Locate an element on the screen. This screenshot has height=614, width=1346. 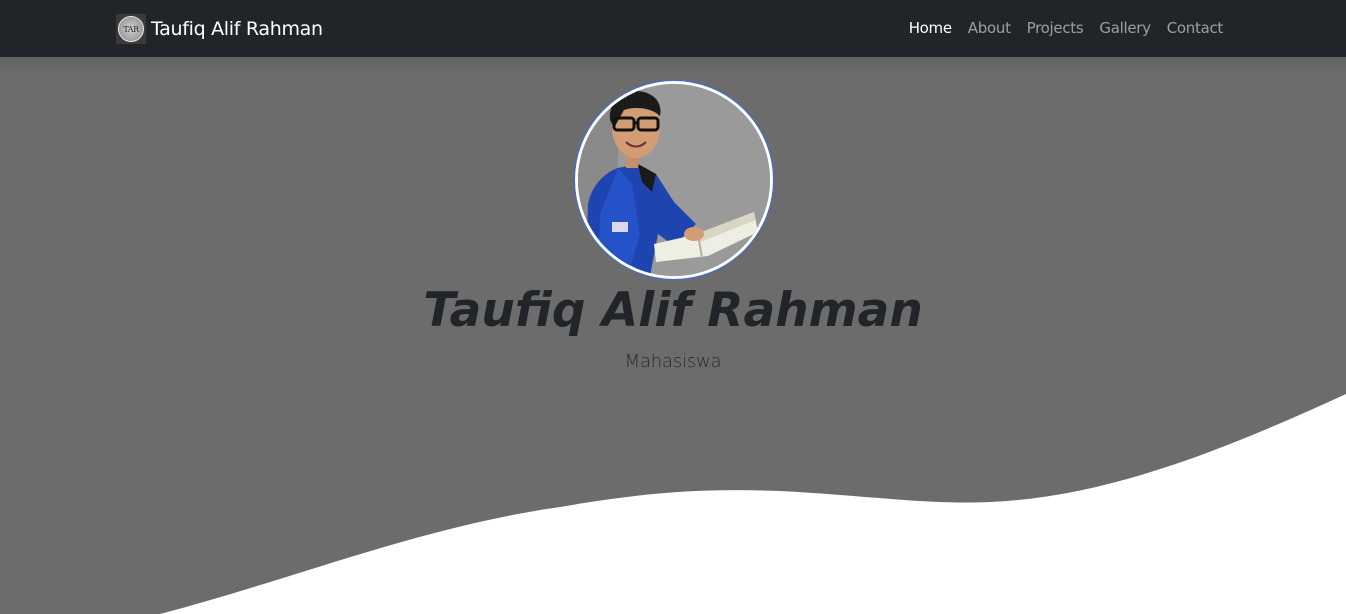
nav-item-about: About is located at coordinates (989, 28).